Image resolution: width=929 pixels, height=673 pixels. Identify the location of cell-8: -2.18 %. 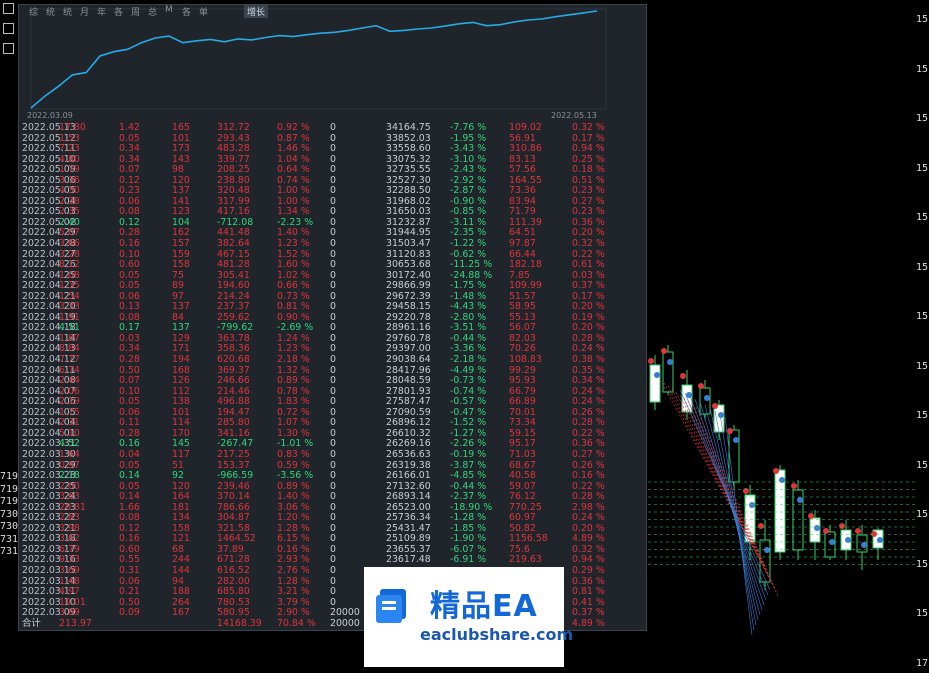
(468, 360).